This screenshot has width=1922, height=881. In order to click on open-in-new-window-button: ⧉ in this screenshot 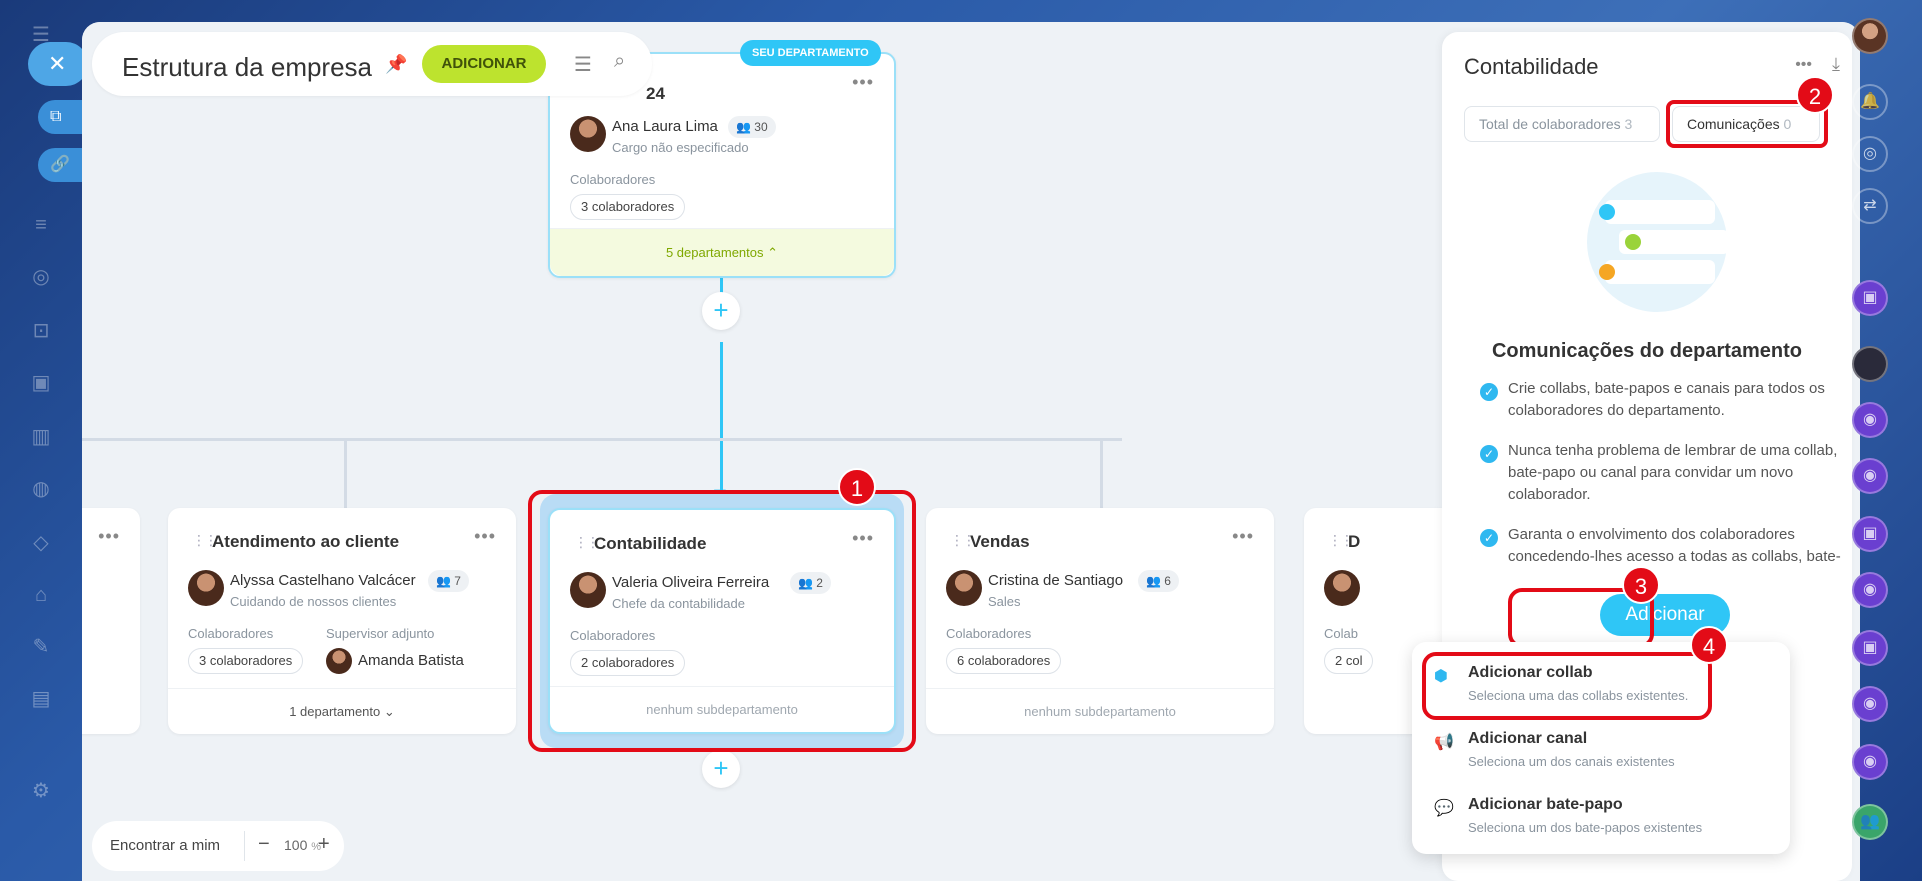, I will do `click(63, 117)`.